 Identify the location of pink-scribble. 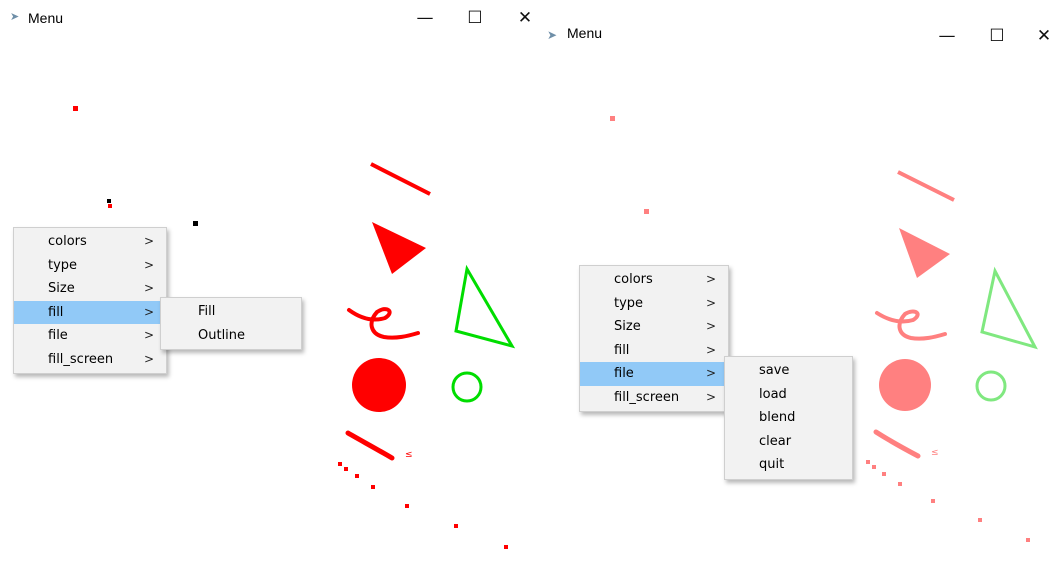
(911, 325).